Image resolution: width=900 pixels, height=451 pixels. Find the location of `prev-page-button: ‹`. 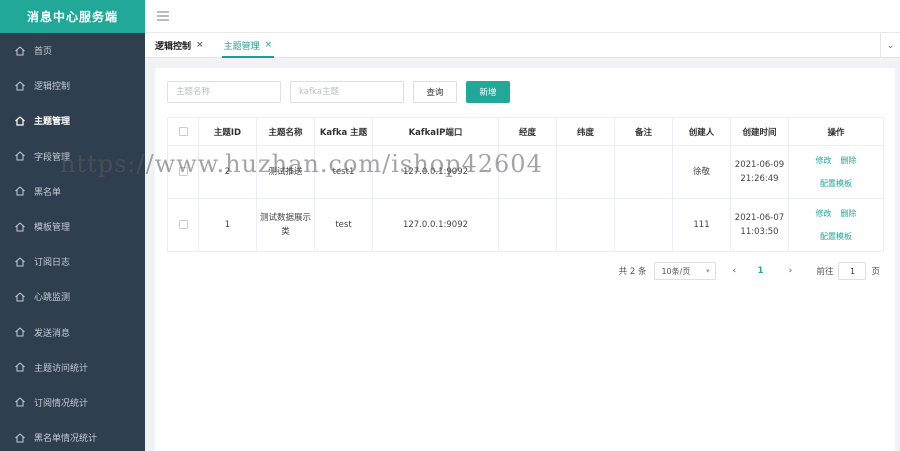

prev-page-button: ‹ is located at coordinates (734, 271).